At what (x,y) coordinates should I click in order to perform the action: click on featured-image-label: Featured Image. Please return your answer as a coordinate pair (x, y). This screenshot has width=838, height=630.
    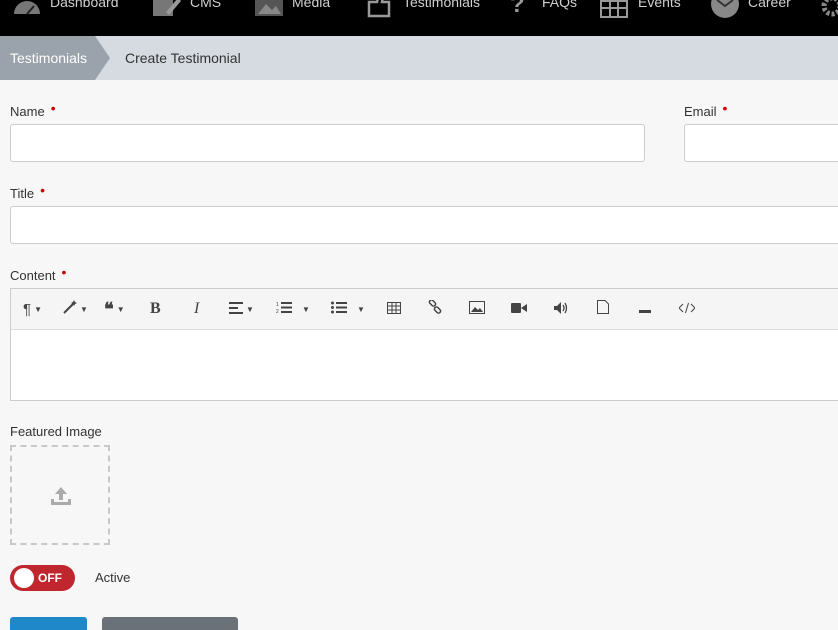
    Looking at the image, I should click on (56, 431).